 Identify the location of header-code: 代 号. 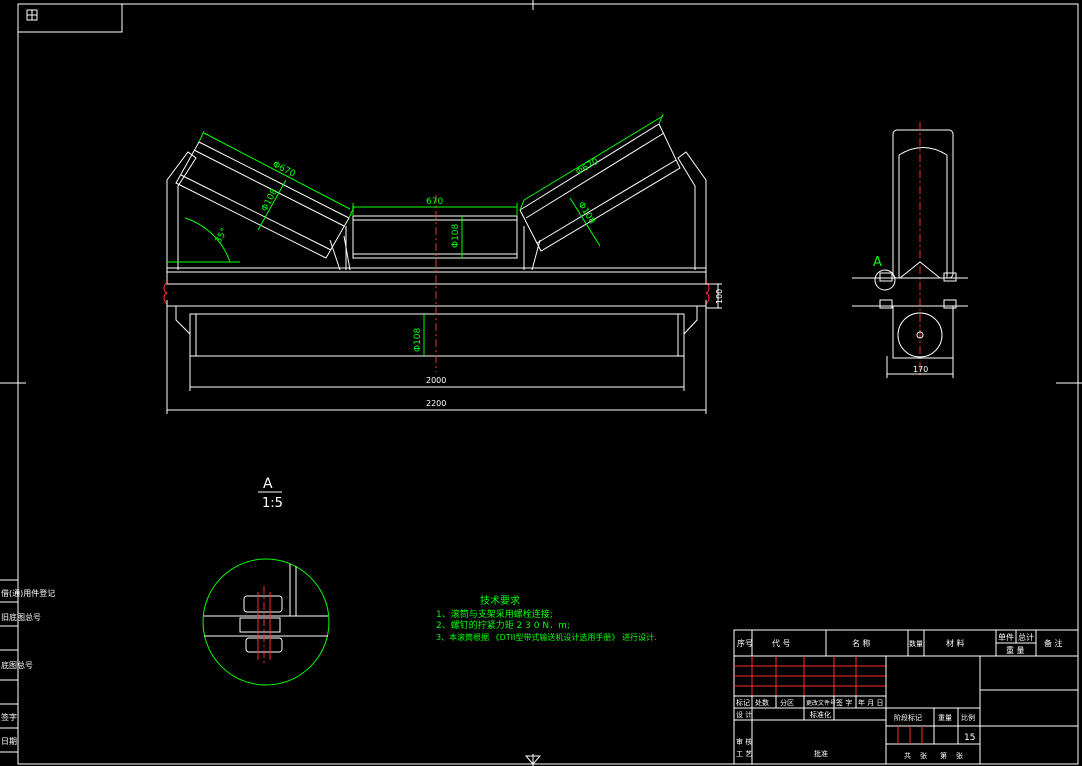
(781, 643).